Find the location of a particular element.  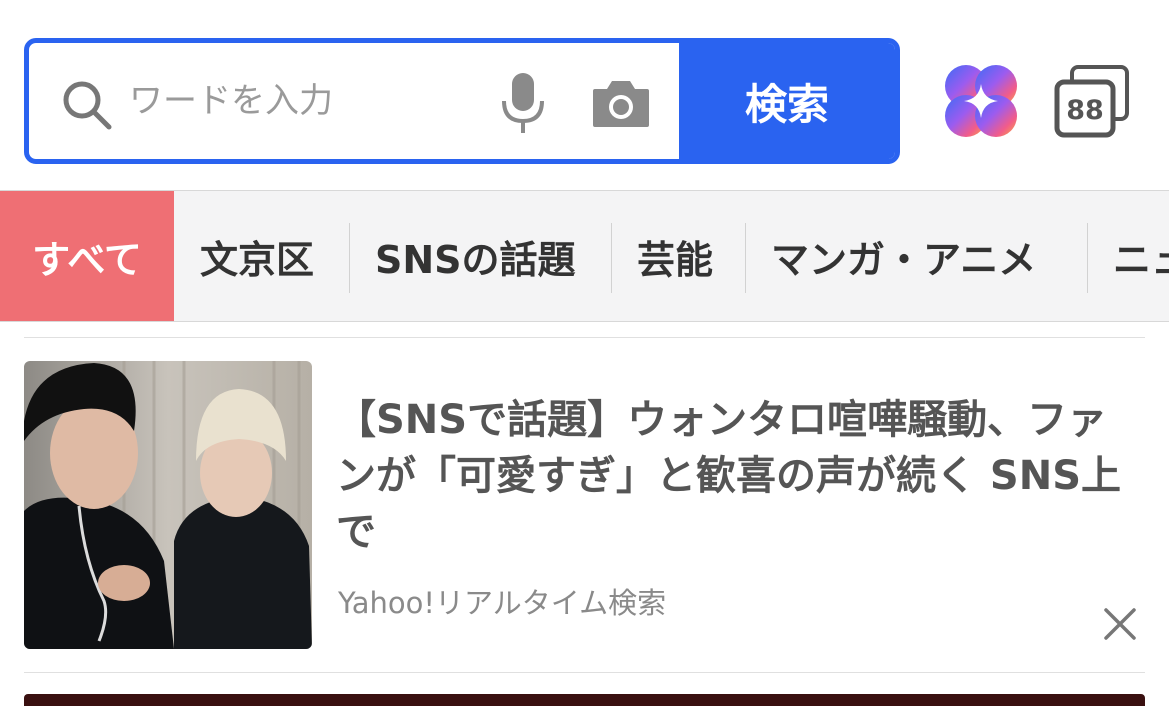

tabs-icon: 88 is located at coordinates (1091, 101).